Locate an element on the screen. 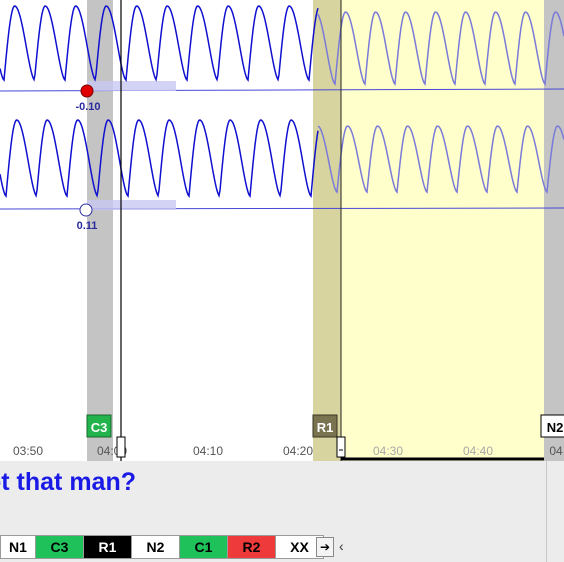  channel-1-marker is located at coordinates (87, 91).